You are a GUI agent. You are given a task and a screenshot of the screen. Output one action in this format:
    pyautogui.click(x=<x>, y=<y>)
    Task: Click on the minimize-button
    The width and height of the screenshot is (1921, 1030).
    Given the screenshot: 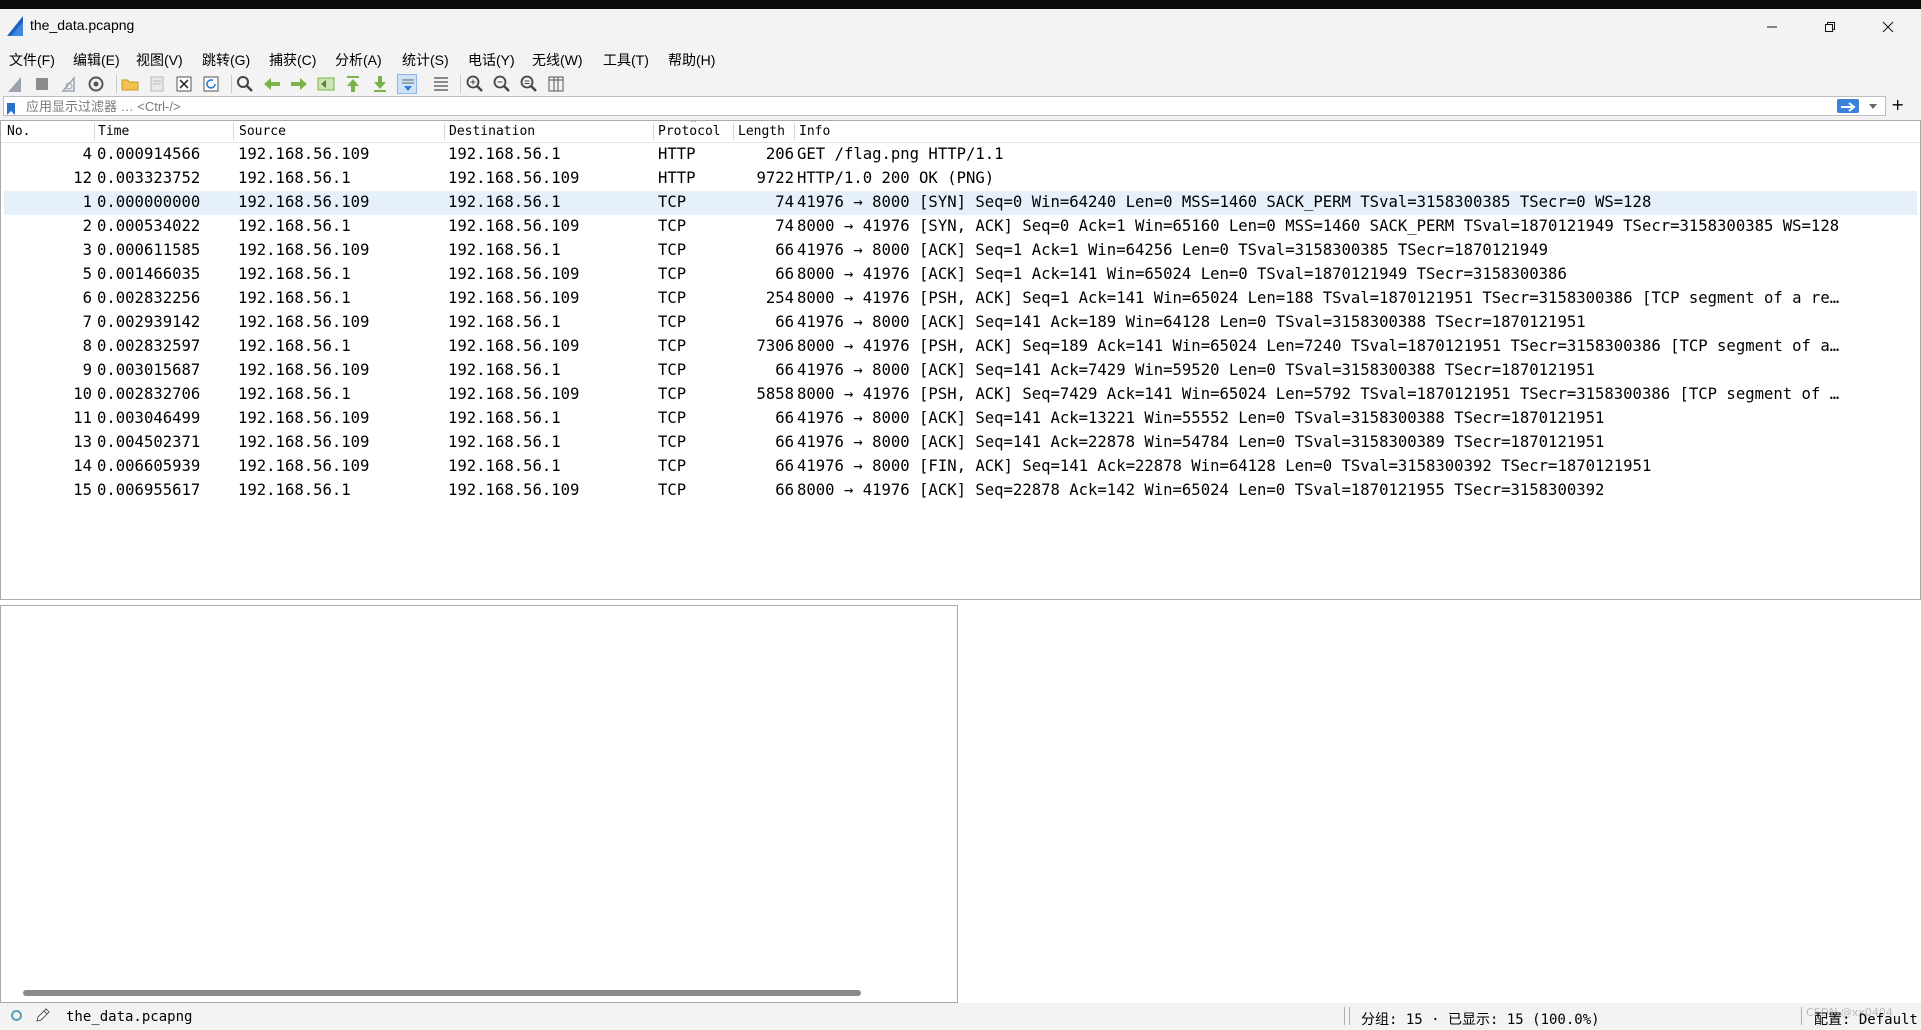 What is the action you would take?
    pyautogui.click(x=1772, y=27)
    